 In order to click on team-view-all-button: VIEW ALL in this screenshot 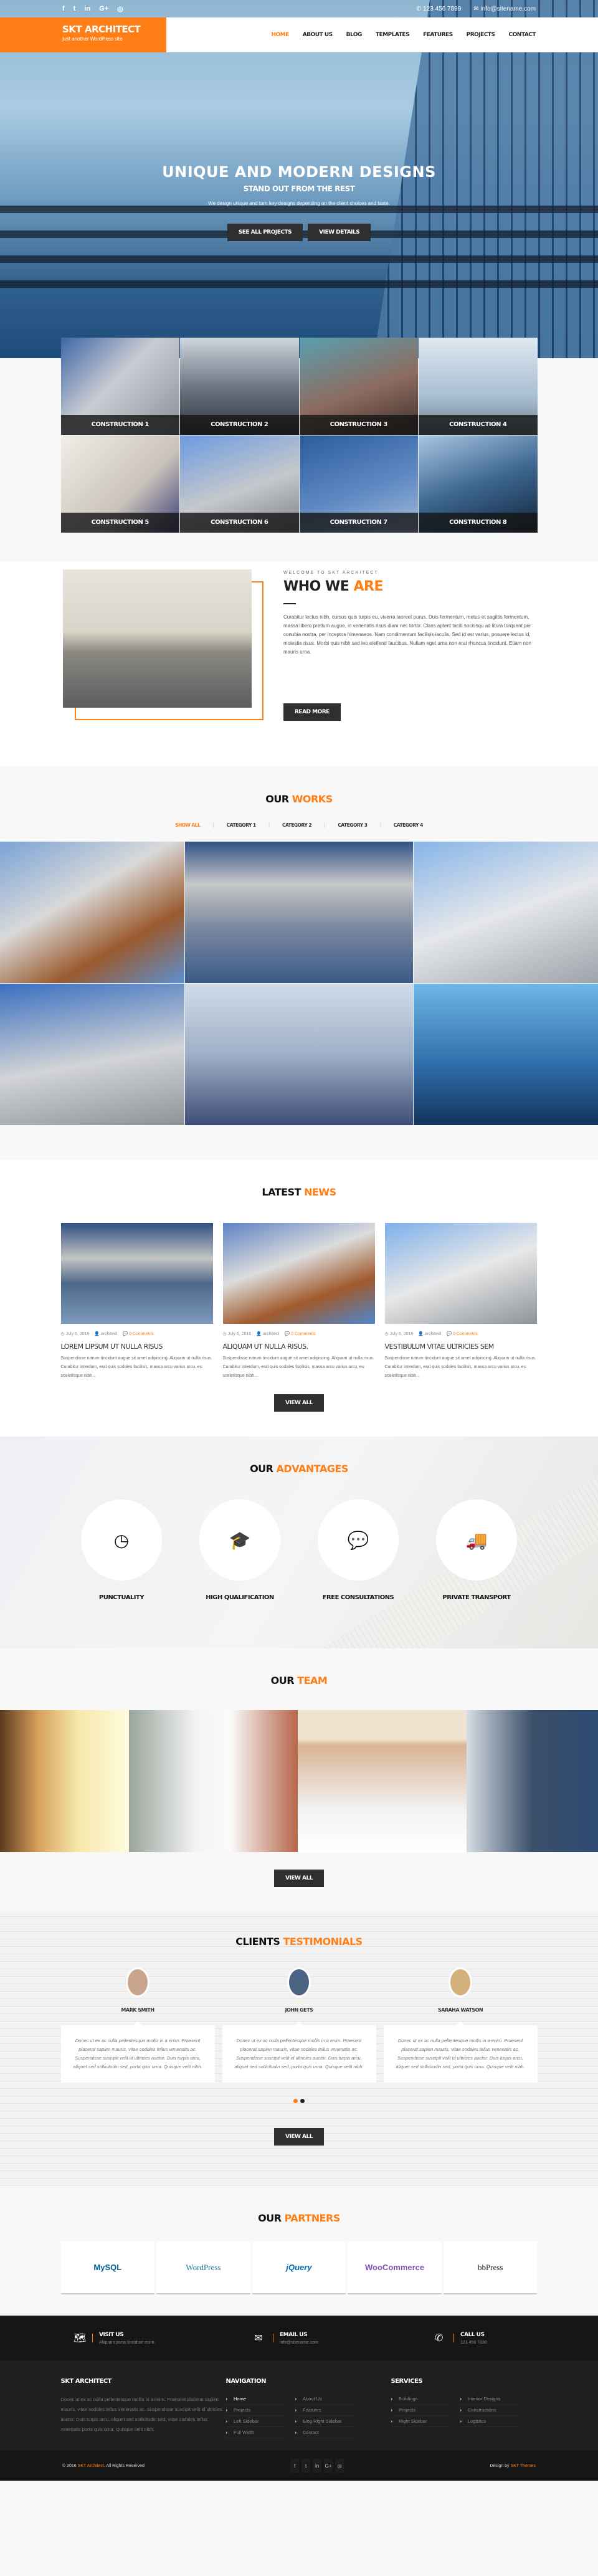, I will do `click(299, 1878)`.